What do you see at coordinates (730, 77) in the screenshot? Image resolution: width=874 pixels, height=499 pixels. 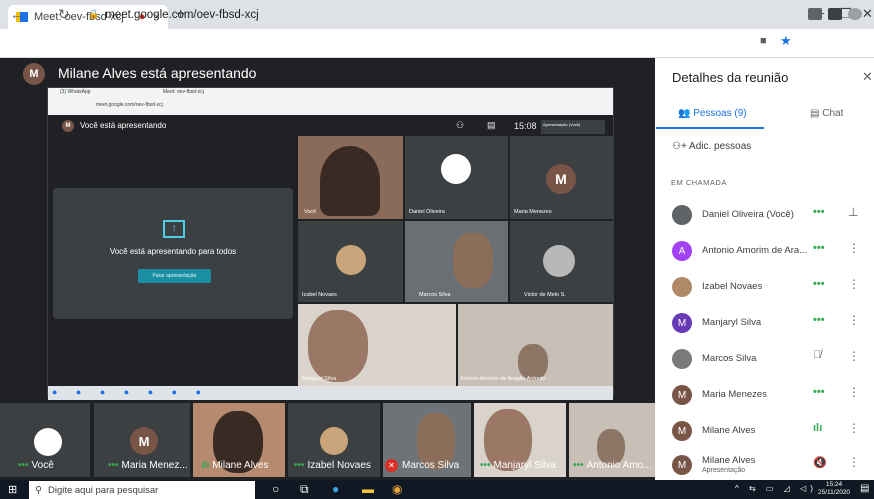 I see `panel-title: Detalhes da reunião` at bounding box center [730, 77].